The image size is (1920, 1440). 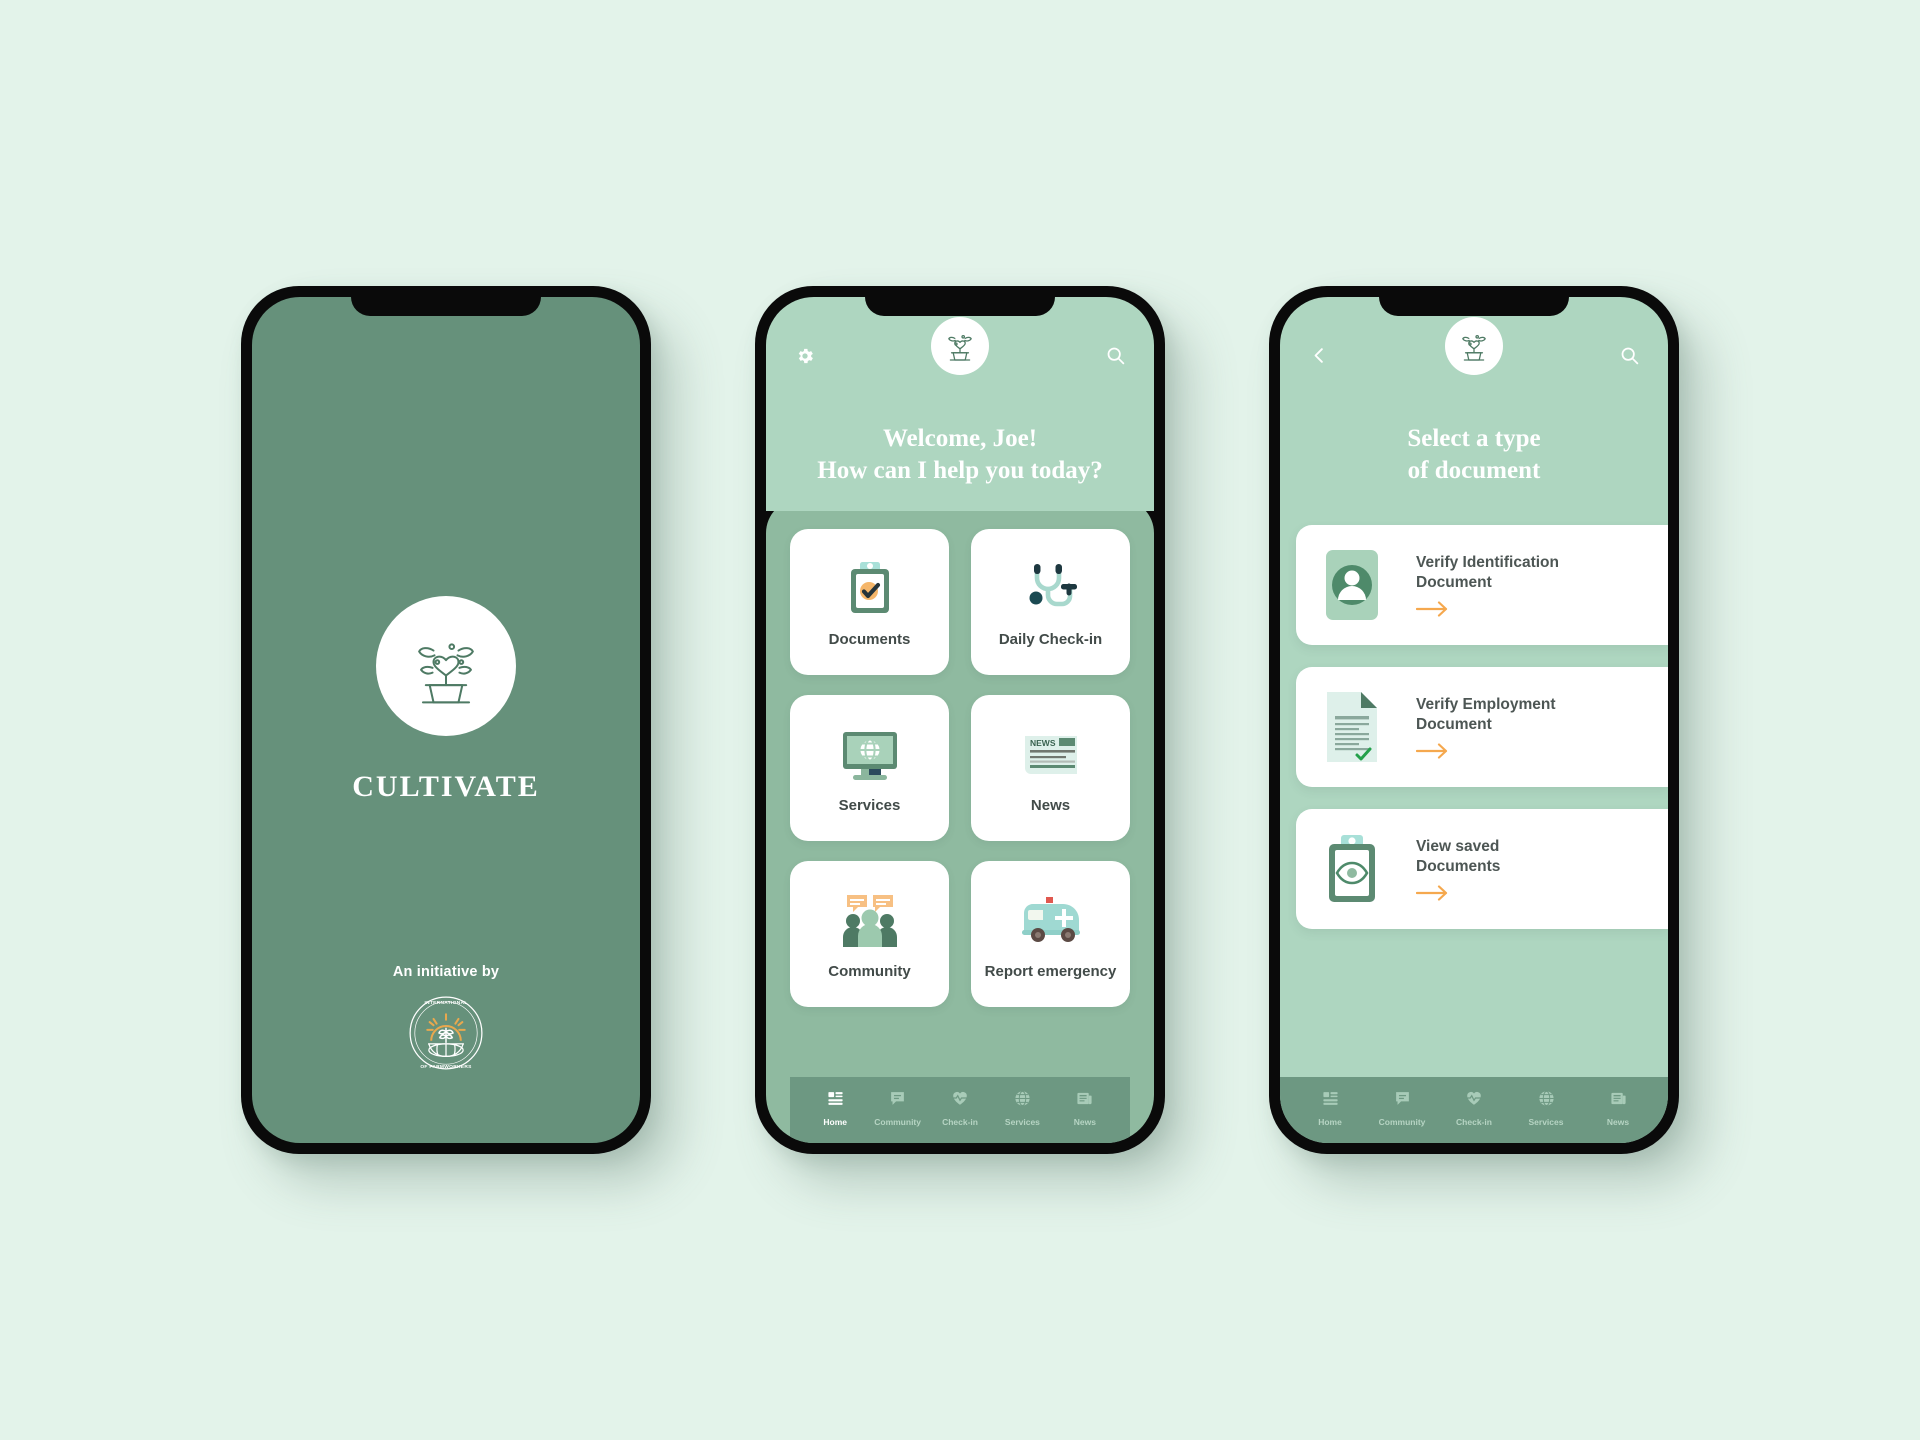 What do you see at coordinates (446, 786) in the screenshot?
I see `brand-title: CULTIVATE` at bounding box center [446, 786].